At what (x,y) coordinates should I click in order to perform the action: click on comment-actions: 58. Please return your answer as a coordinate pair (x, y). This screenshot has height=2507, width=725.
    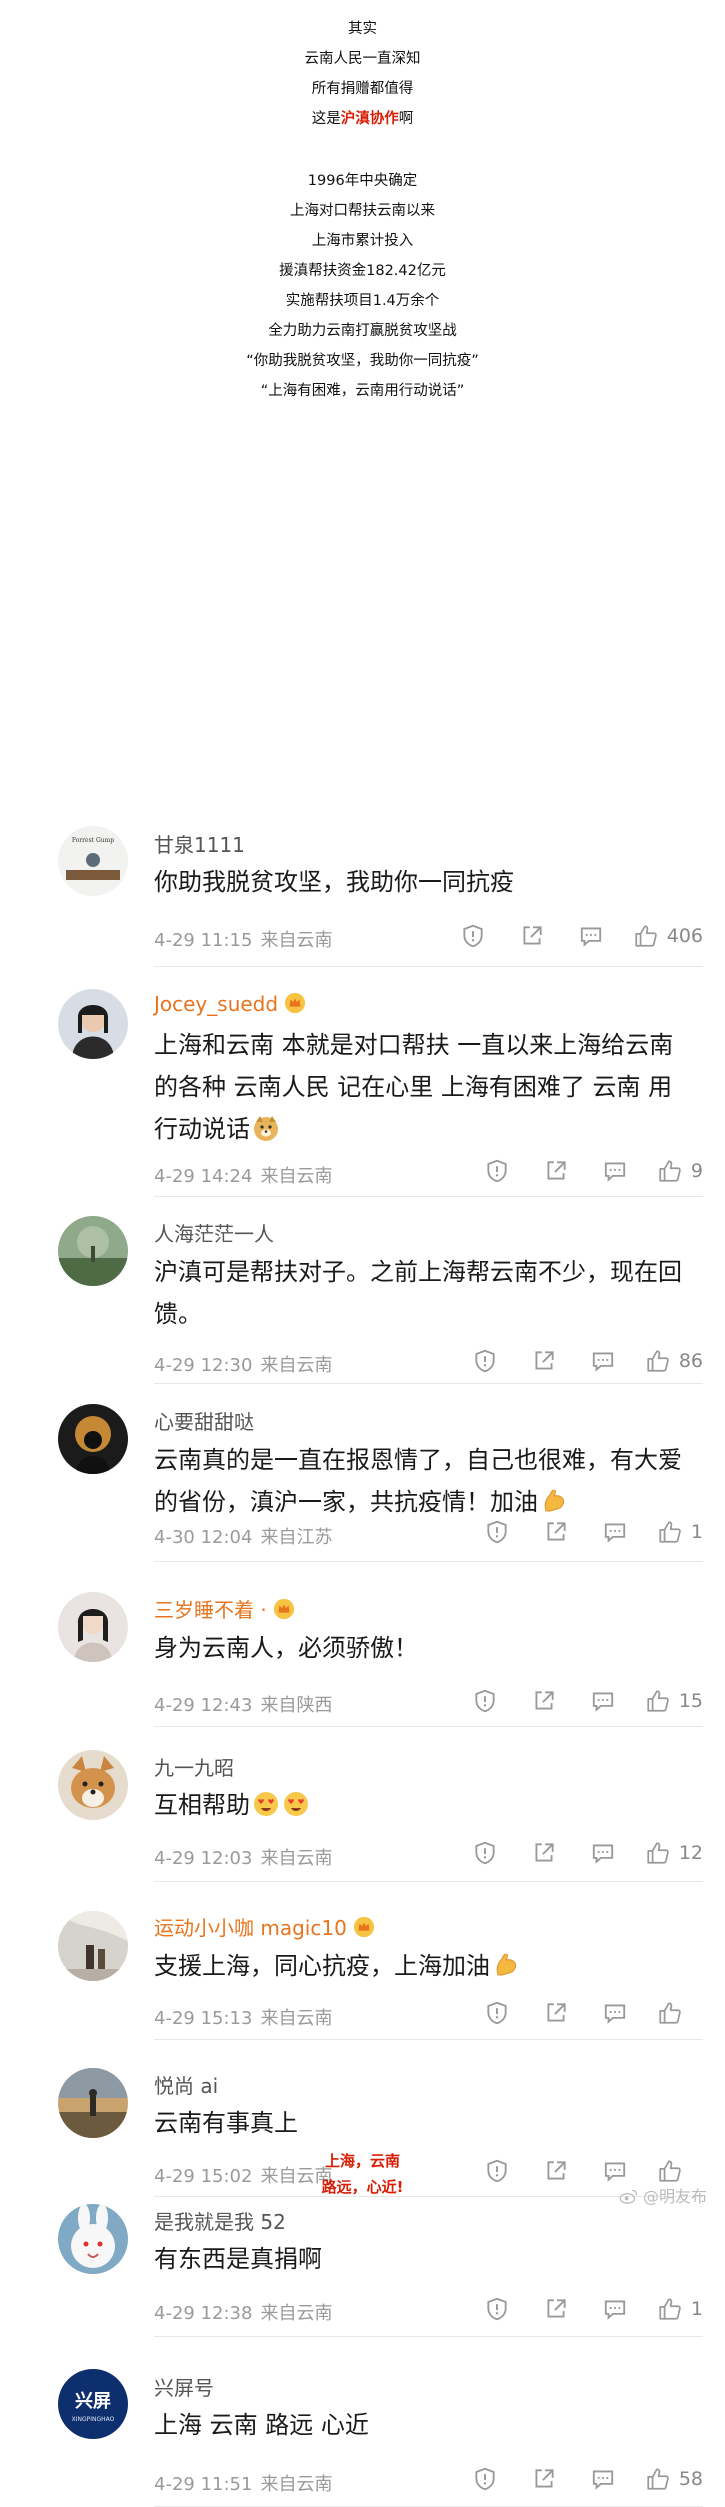
    Looking at the image, I should click on (572, 2479).